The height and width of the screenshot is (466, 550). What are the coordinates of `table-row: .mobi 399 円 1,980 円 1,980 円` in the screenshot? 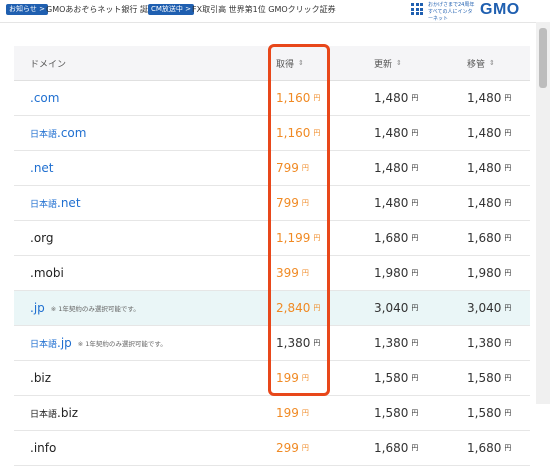 It's located at (272, 273).